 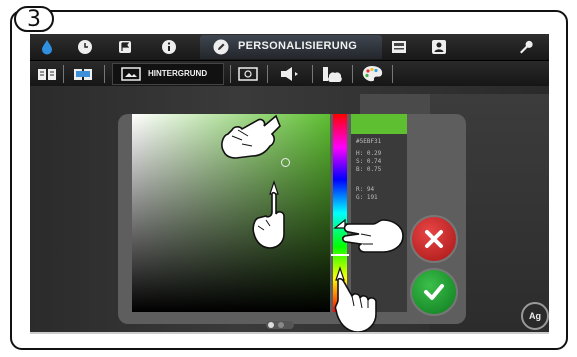 What do you see at coordinates (439, 47) in the screenshot?
I see `user-icon` at bounding box center [439, 47].